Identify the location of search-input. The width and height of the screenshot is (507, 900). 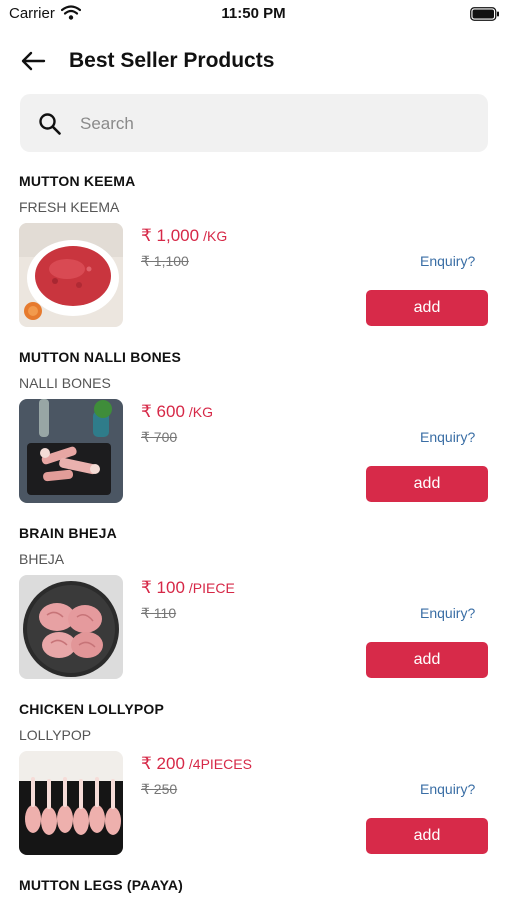
(275, 124).